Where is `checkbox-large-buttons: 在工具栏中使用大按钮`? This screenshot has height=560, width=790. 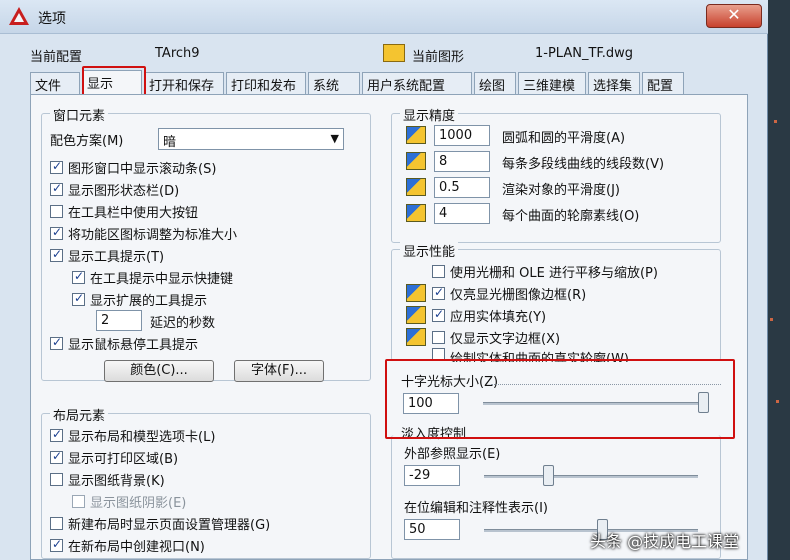
checkbox-large-buttons: 在工具栏中使用大按钮 is located at coordinates (124, 211).